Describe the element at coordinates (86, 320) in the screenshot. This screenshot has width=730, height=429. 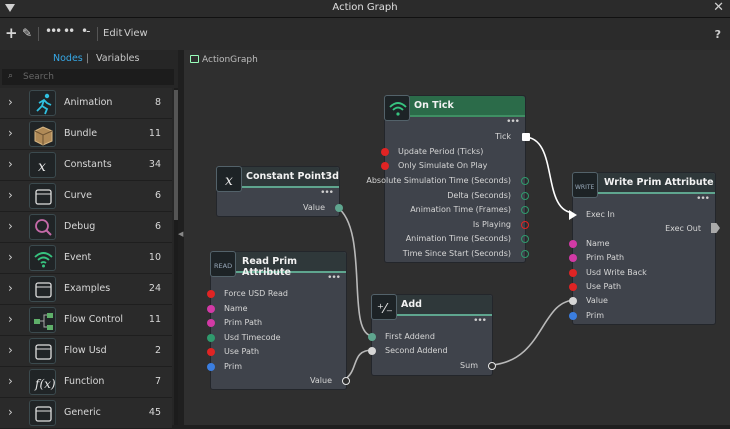
I see `category-flow-control: › Flow Control 11` at that location.